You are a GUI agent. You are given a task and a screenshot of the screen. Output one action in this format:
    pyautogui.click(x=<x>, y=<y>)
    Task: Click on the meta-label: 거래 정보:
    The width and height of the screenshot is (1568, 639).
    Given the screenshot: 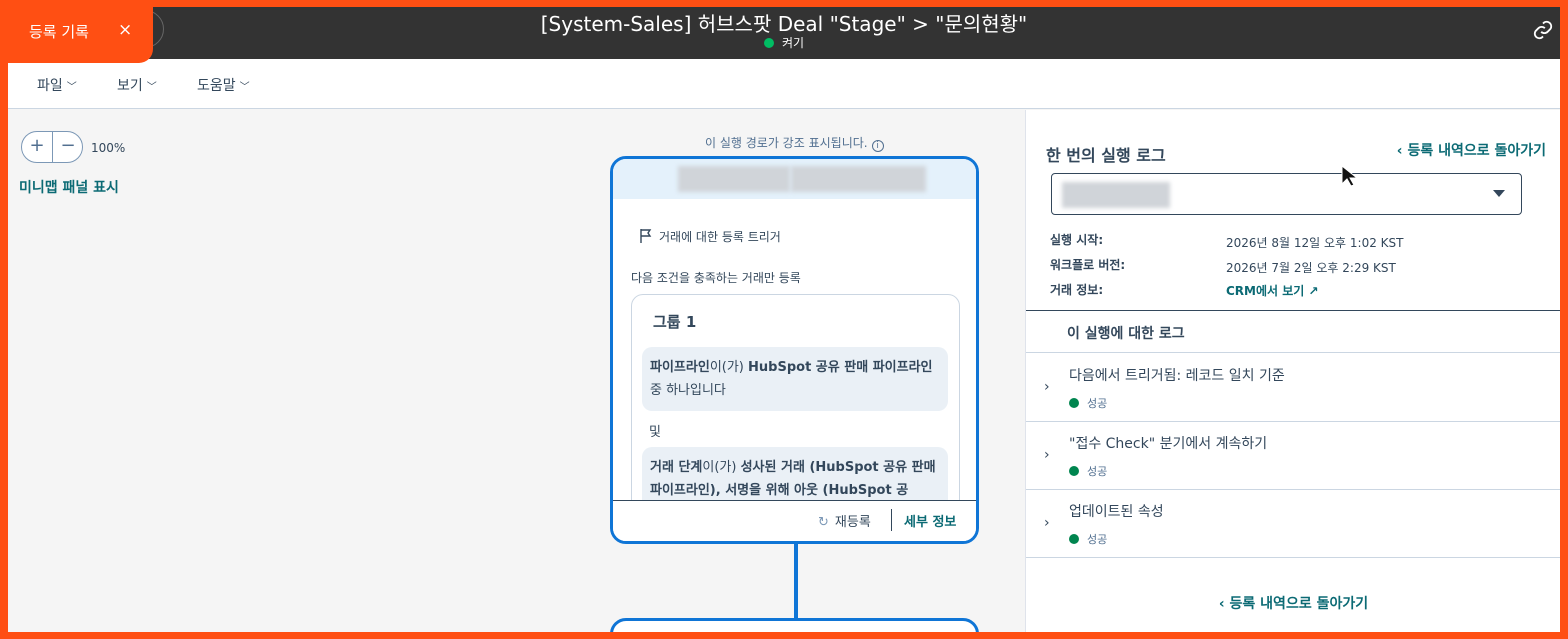 What is the action you would take?
    pyautogui.click(x=1077, y=290)
    